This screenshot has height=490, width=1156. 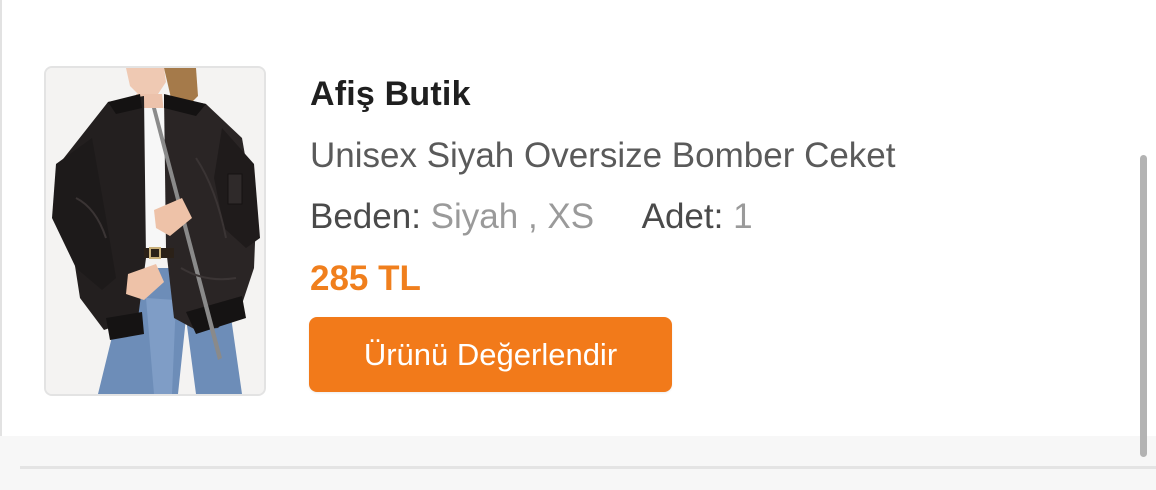 I want to click on store-name: Afiş Butik, so click(x=390, y=94).